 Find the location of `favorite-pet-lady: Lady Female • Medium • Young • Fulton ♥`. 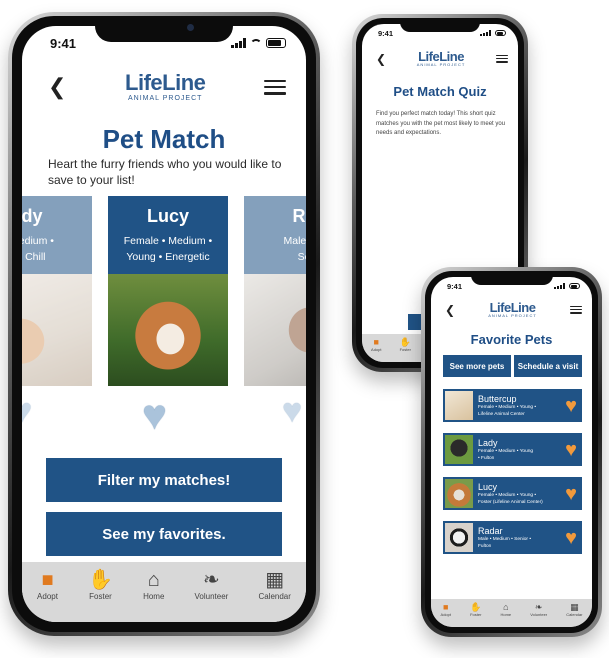

favorite-pet-lady: Lady Female • Medium • Young • Fulton ♥ is located at coordinates (512, 449).